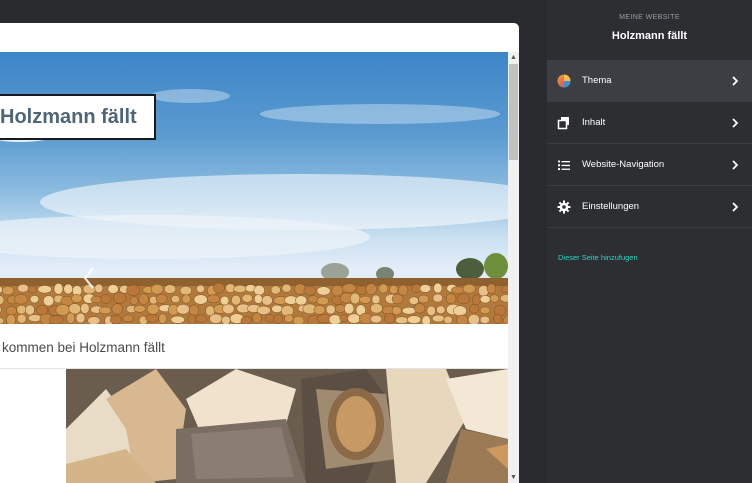 This screenshot has width=752, height=483. What do you see at coordinates (513, 112) in the screenshot?
I see `scroll-thumb` at bounding box center [513, 112].